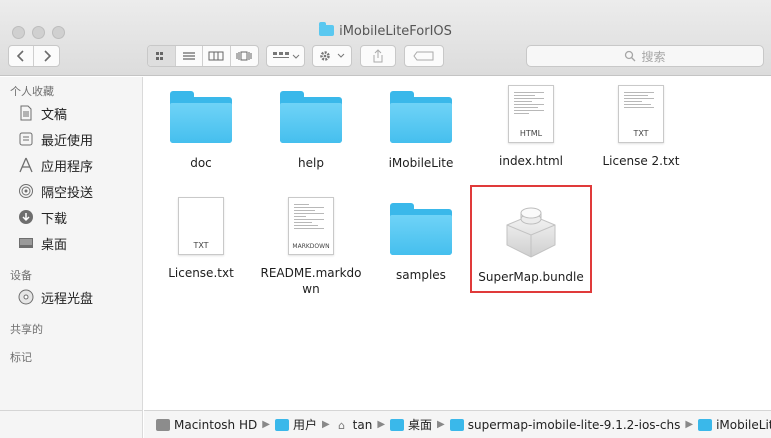 This screenshot has height=438, width=771. Describe the element at coordinates (311, 226) in the screenshot. I see `markdown-file-icon: MARKDOWN` at that location.